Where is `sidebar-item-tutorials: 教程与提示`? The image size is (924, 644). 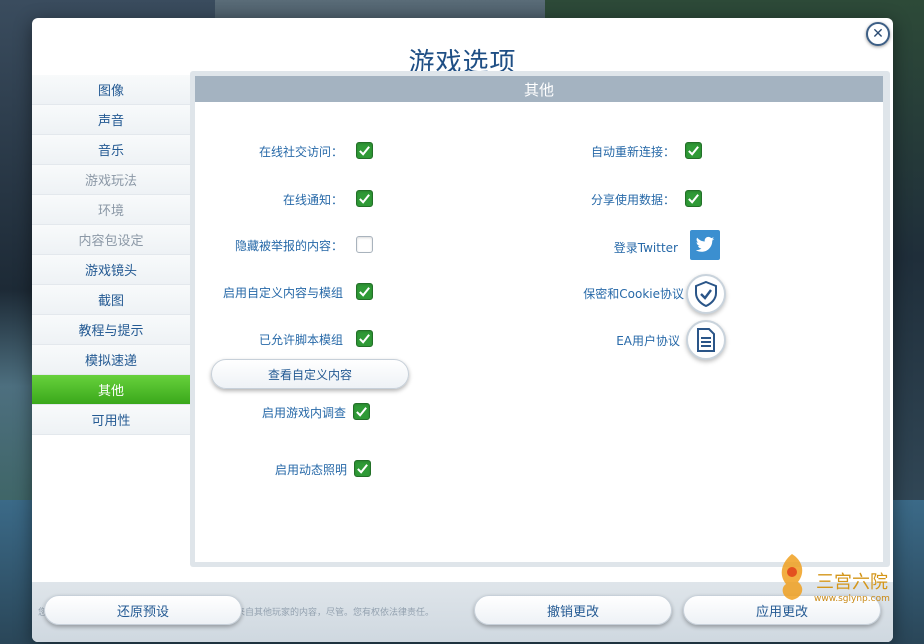
sidebar-item-tutorials: 教程与提示 is located at coordinates (111, 330).